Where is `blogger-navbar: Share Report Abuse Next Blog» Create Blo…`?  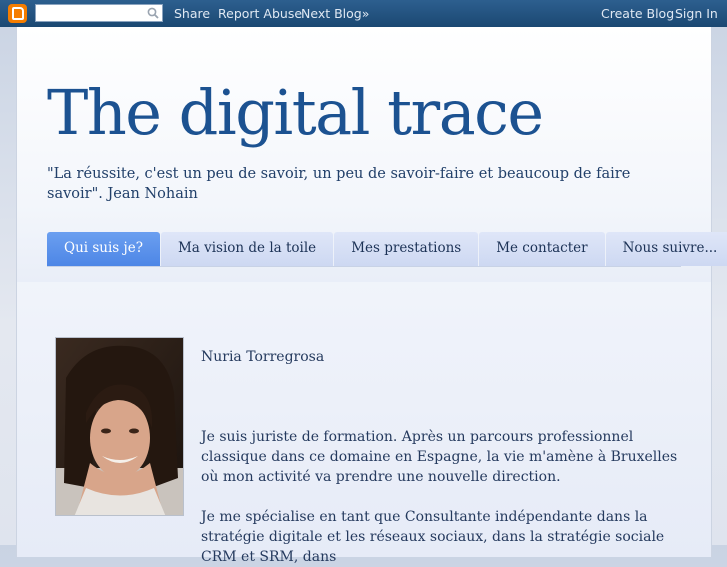
blogger-navbar: Share Report Abuse Next Blog» Create Blo… is located at coordinates (363, 13).